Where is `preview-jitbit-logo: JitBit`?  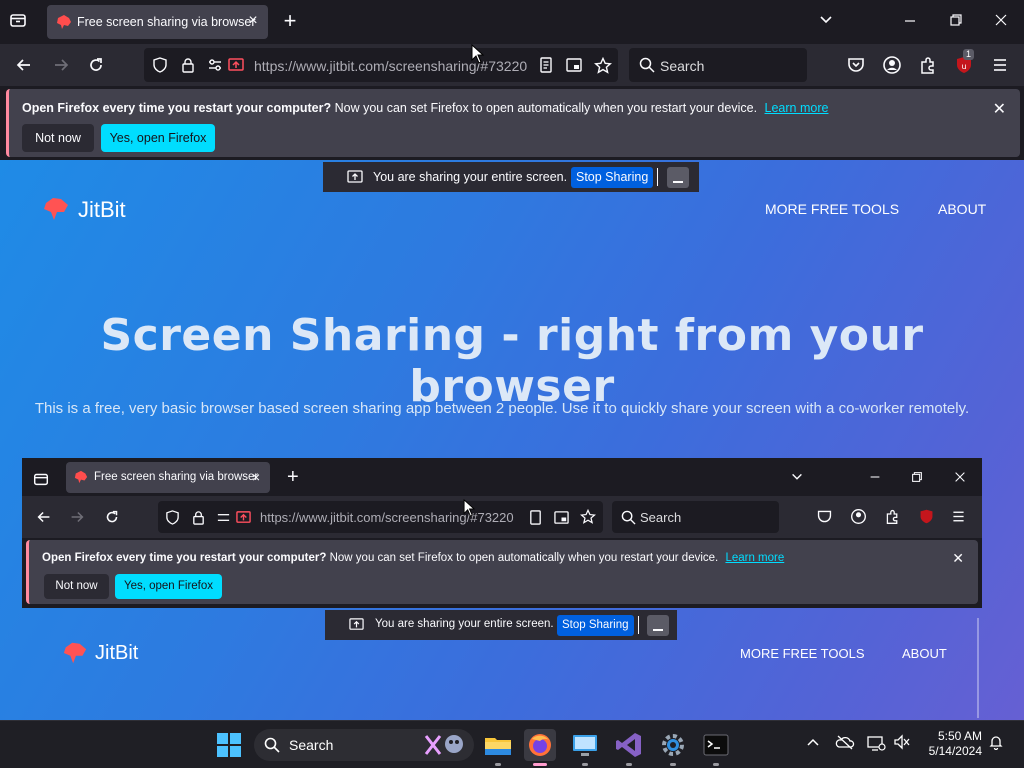 preview-jitbit-logo: JitBit is located at coordinates (100, 656).